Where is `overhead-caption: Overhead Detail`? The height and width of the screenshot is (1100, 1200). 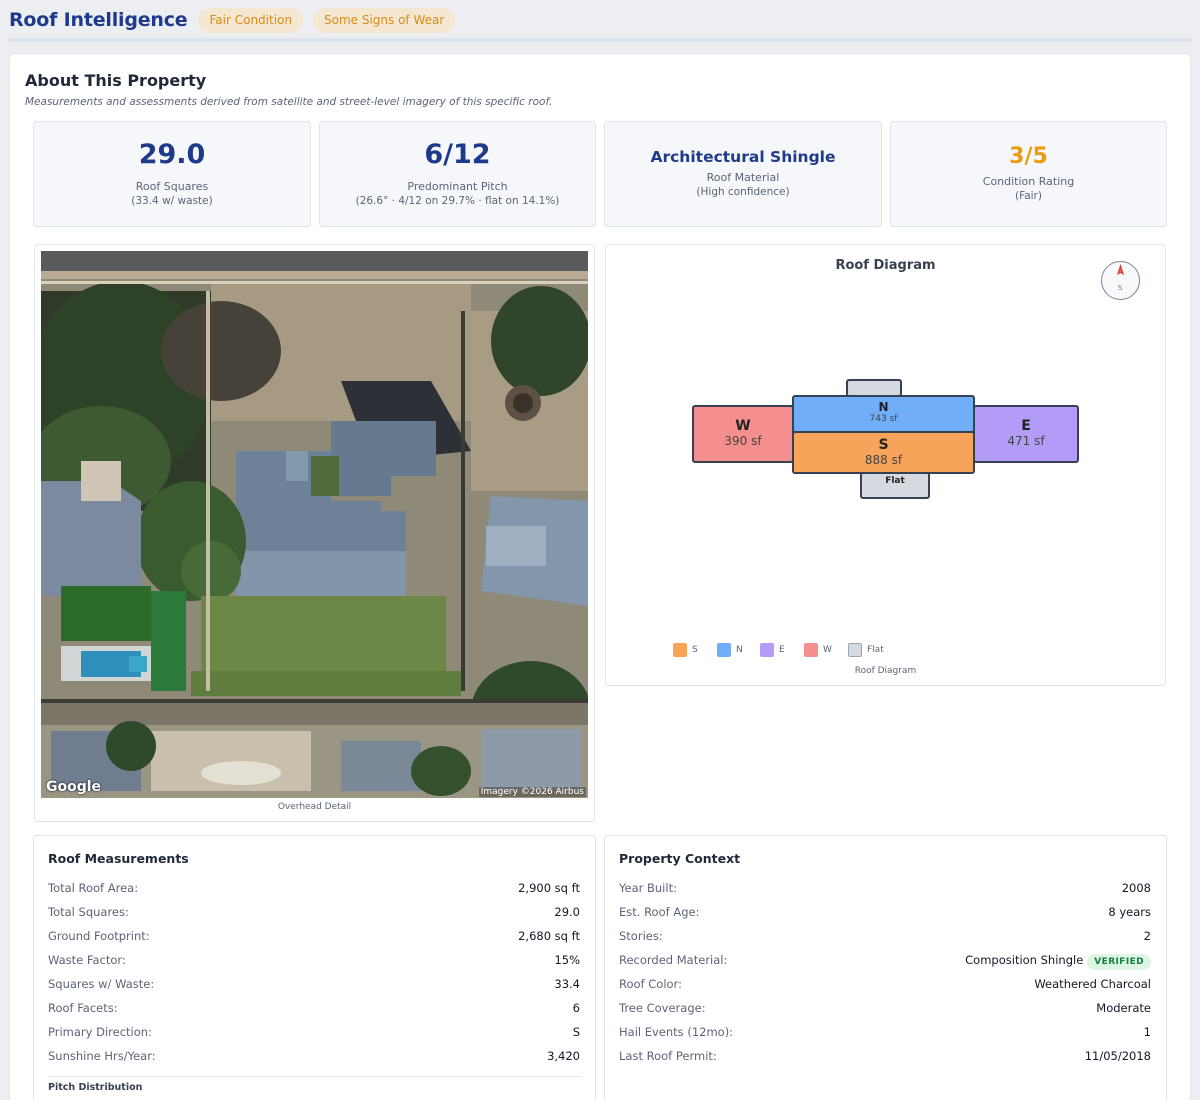
overhead-caption: Overhead Detail is located at coordinates (314, 807).